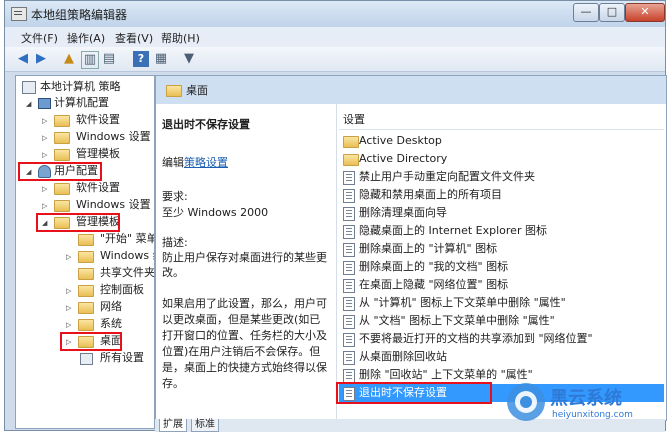 The height and width of the screenshot is (433, 672). I want to click on toolbar: ◀ ▶ ▲ ▥ ▤ ? ▦ ▼, so click(335, 59).